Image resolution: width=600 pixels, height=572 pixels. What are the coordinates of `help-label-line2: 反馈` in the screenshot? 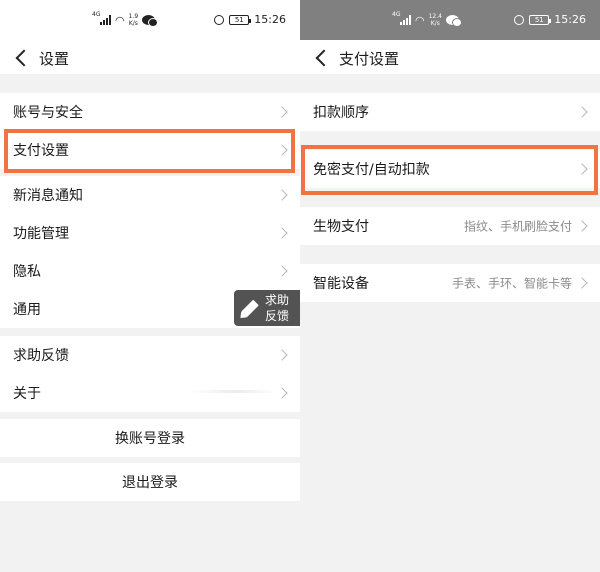 It's located at (277, 316).